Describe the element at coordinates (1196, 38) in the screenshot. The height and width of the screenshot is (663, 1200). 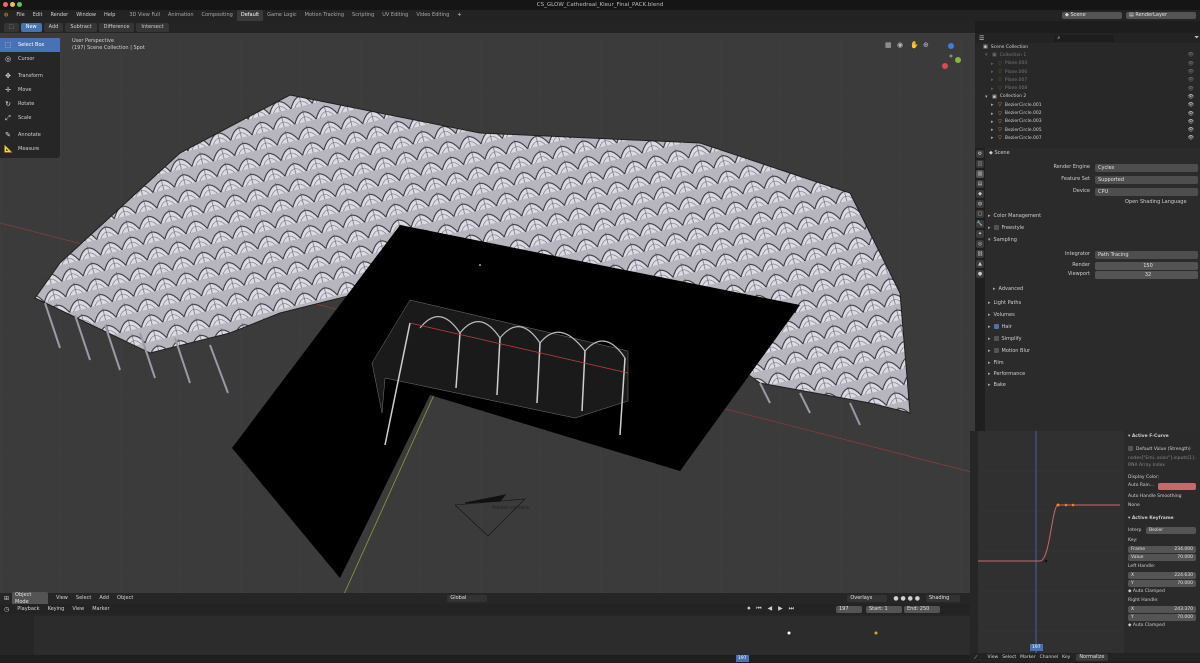
I see `filter-icon: ⏷` at that location.